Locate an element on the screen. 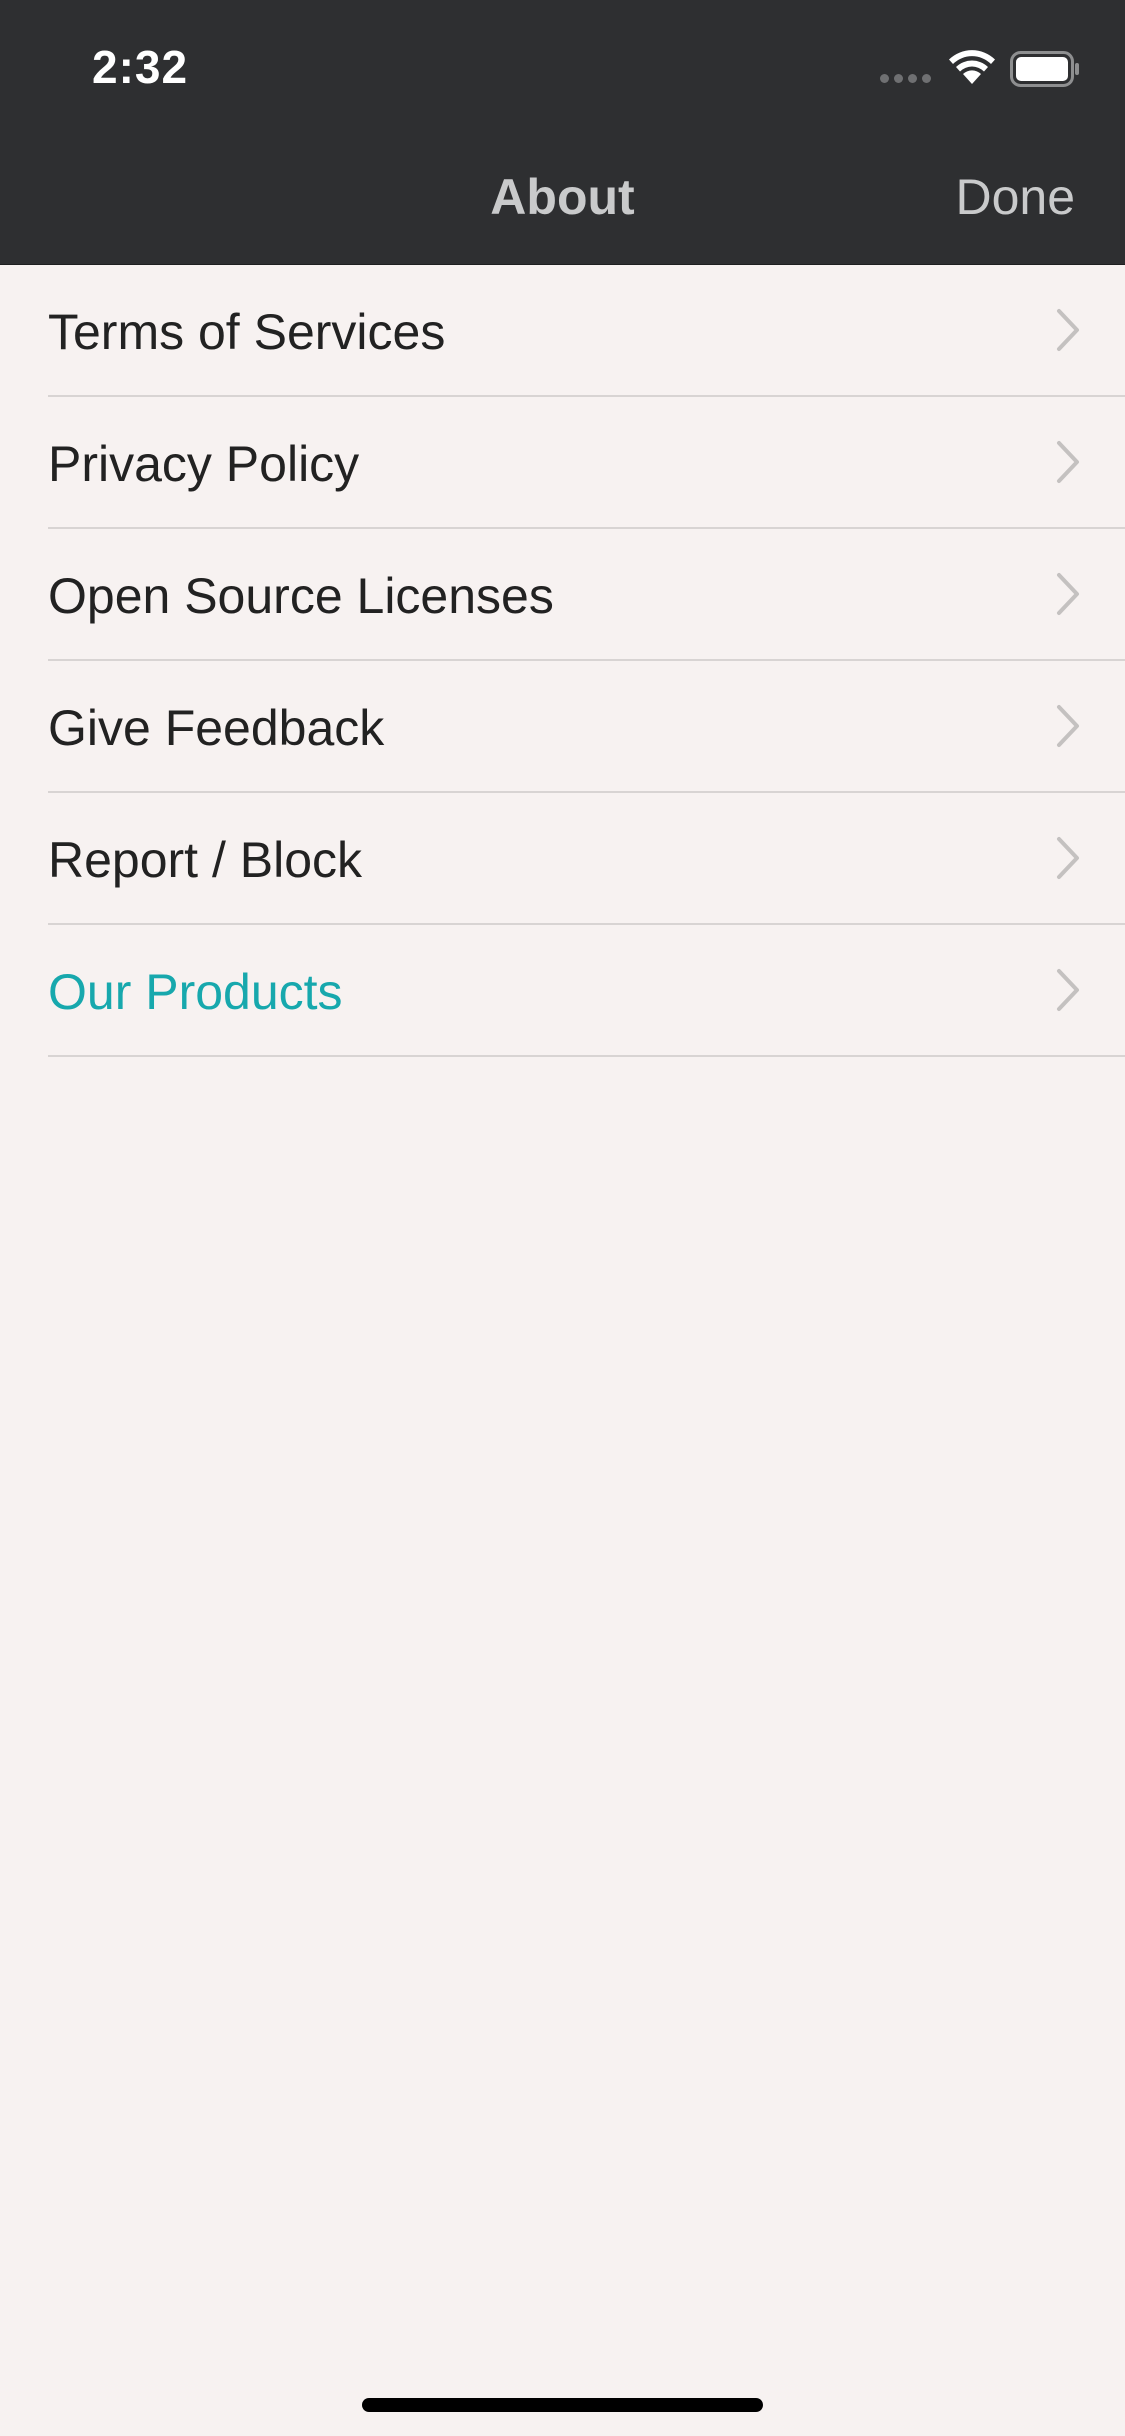 The width and height of the screenshot is (1125, 2436). menu-item-label: Privacy Policy is located at coordinates (204, 464).